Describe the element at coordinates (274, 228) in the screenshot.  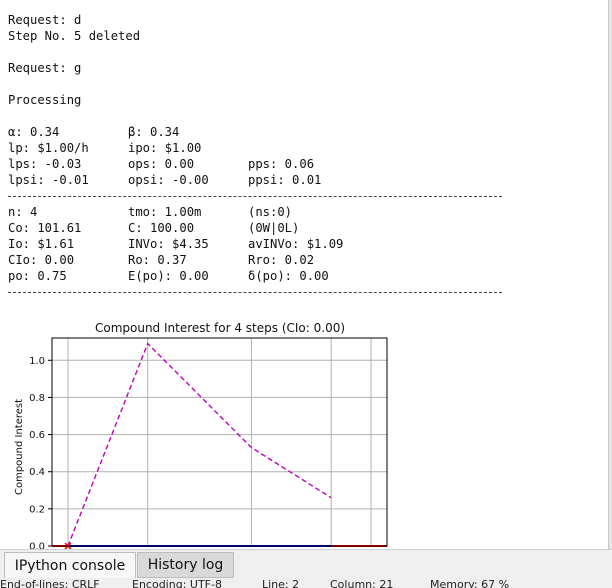
I see `param-wl: (0W|0L)` at that location.